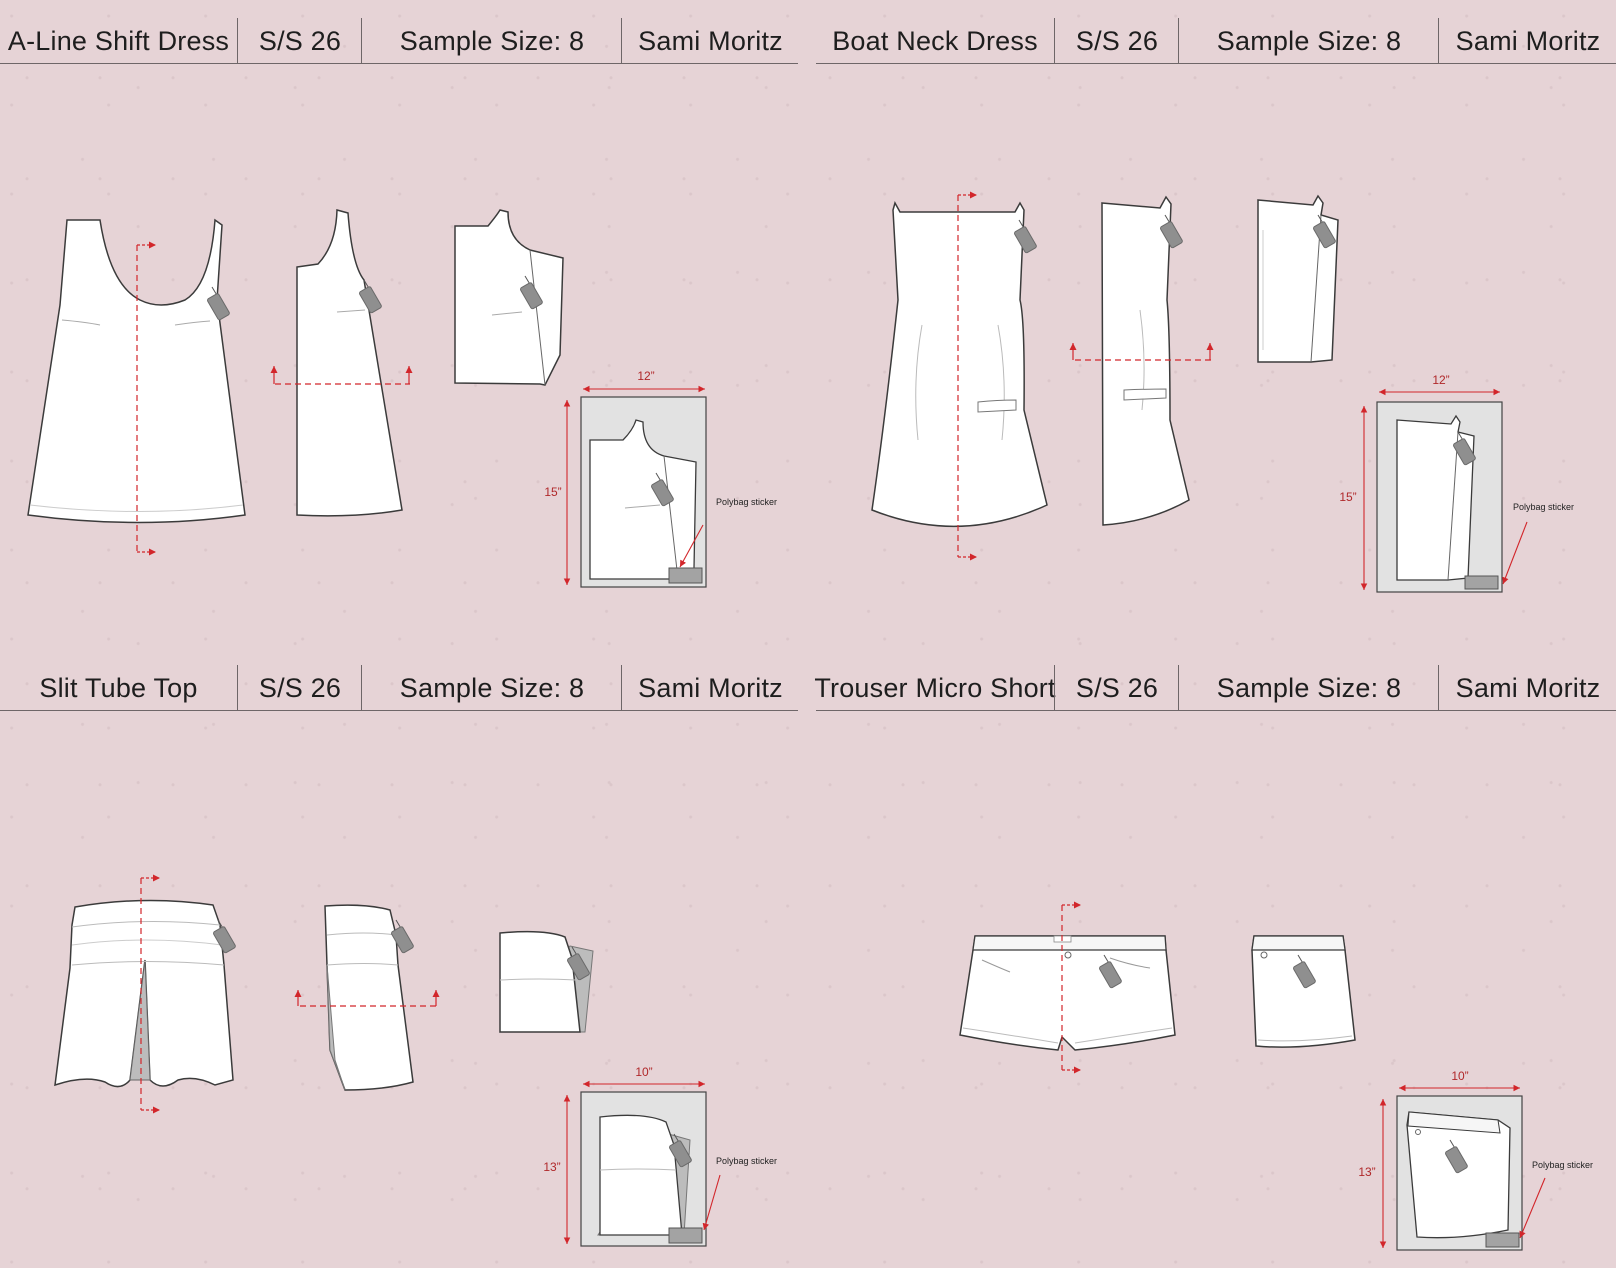 Image resolution: width=1616 pixels, height=1268 pixels. Describe the element at coordinates (660, 1156) in the screenshot. I see `slit-tube-packed: Polybag sticker 10” 13”` at that location.